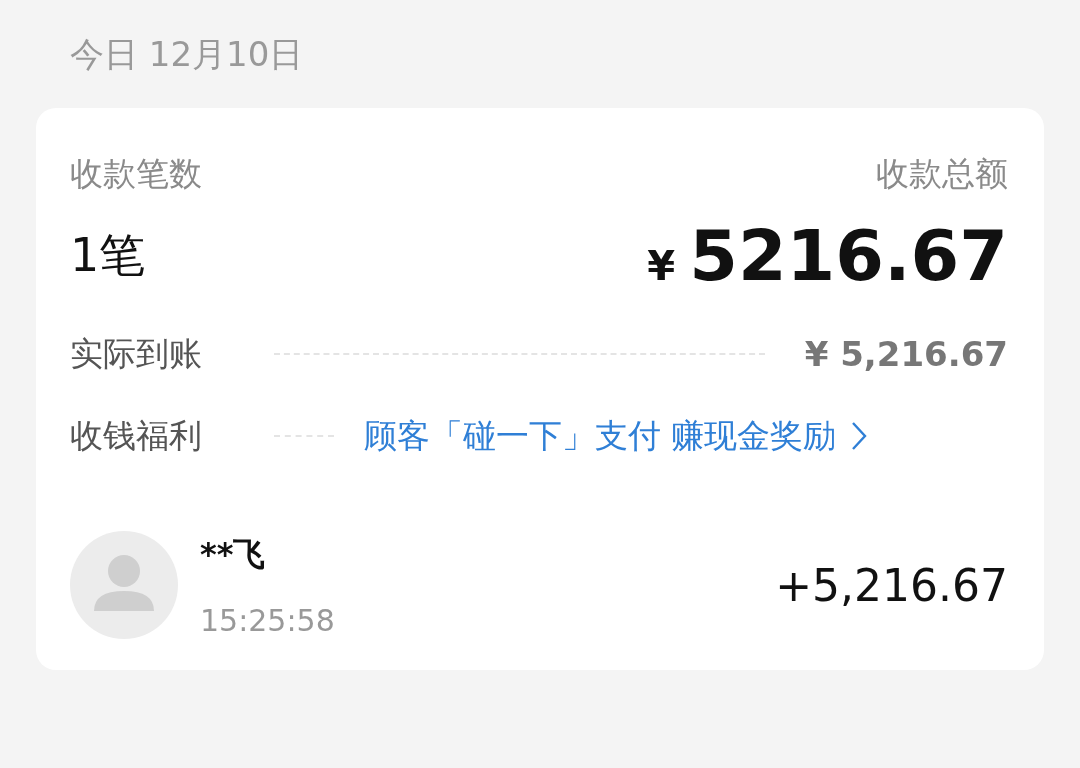 The width and height of the screenshot is (1080, 768). I want to click on date-header: 今日 12月10日, so click(187, 54).